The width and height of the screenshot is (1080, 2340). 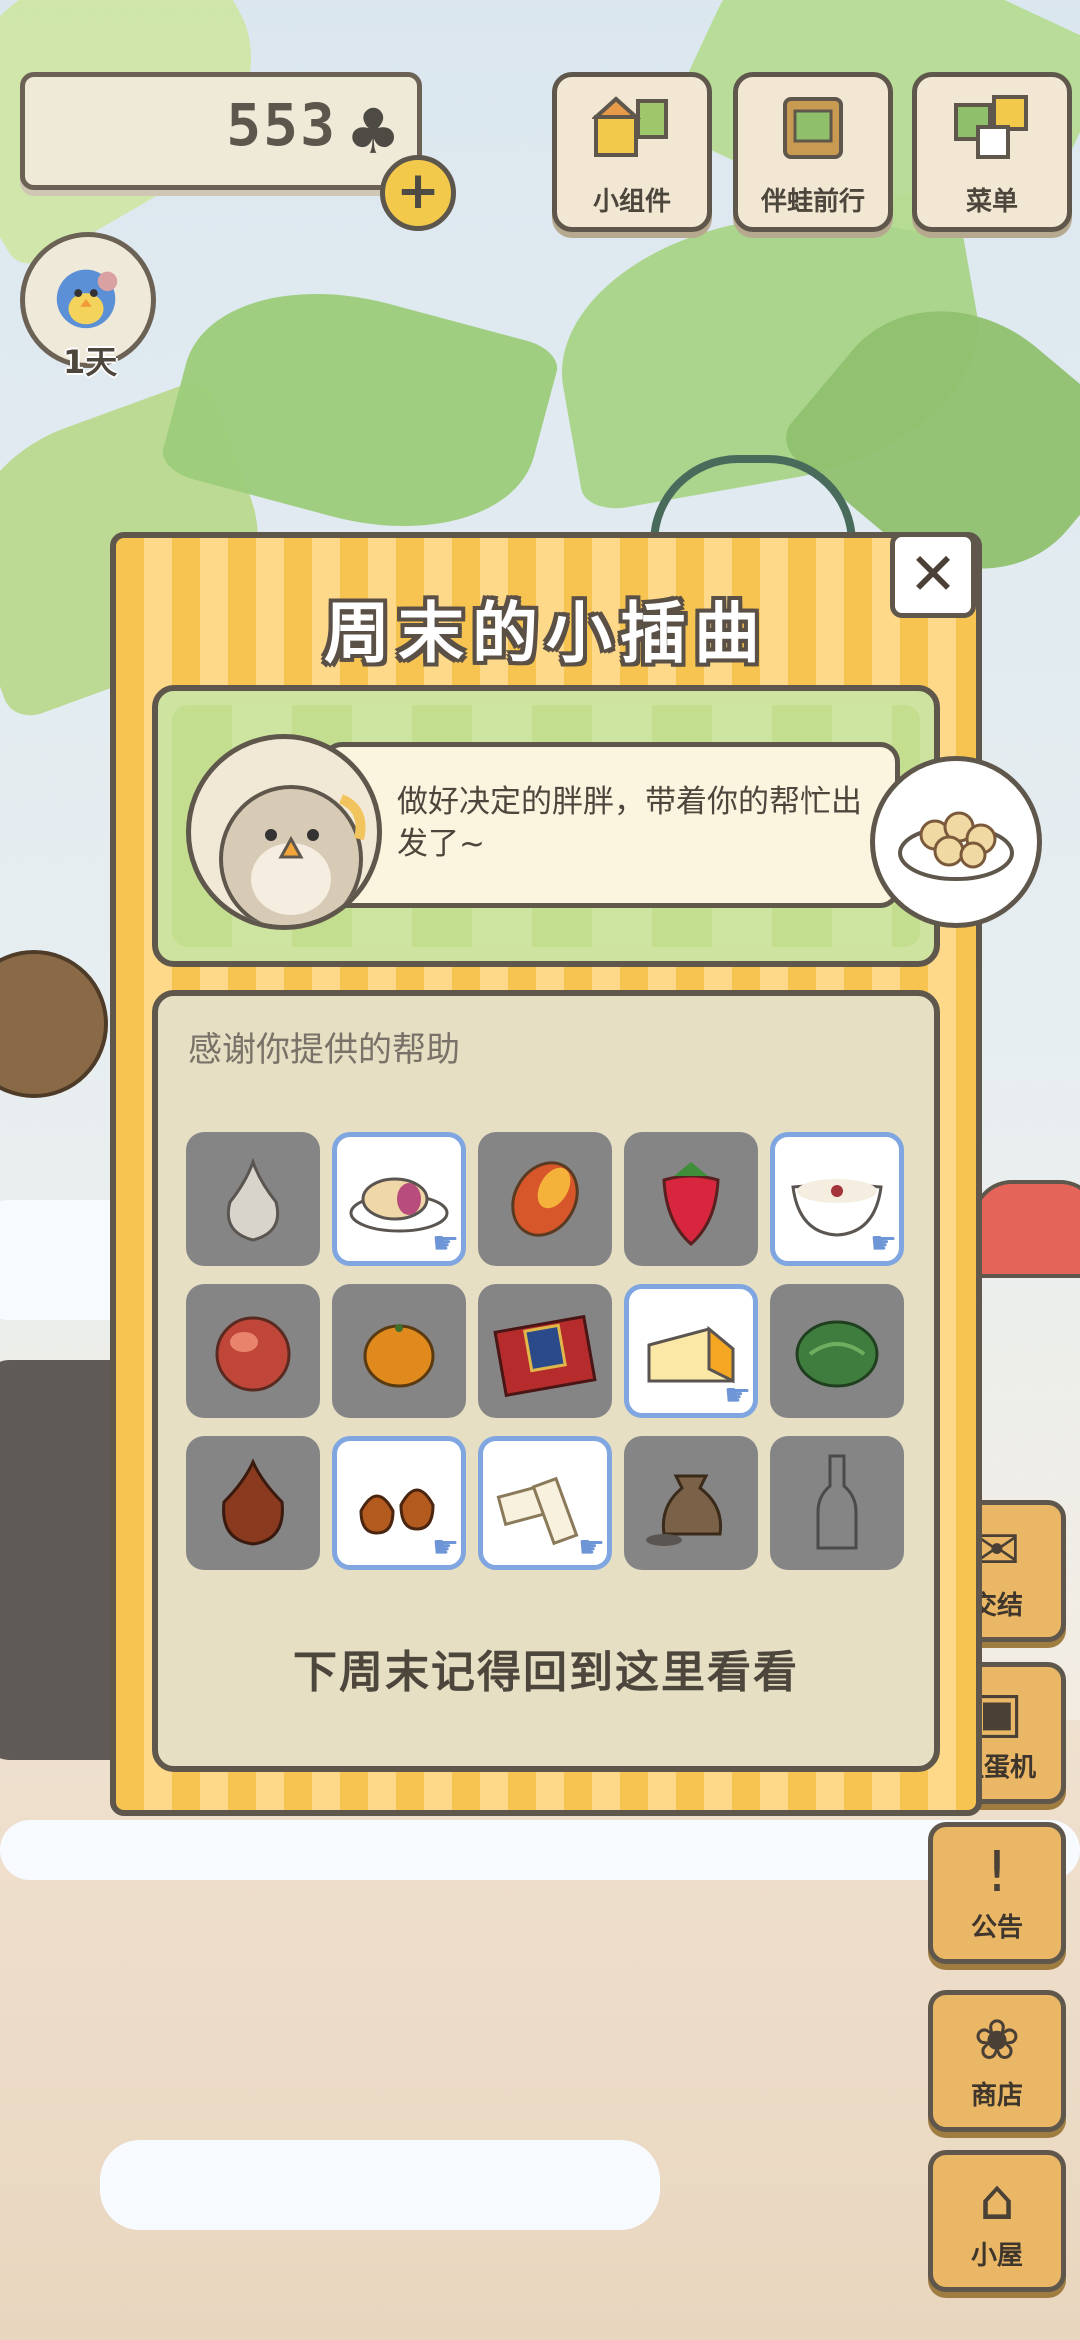 What do you see at coordinates (545, 1503) in the screenshot?
I see `item-nougat: ☛` at bounding box center [545, 1503].